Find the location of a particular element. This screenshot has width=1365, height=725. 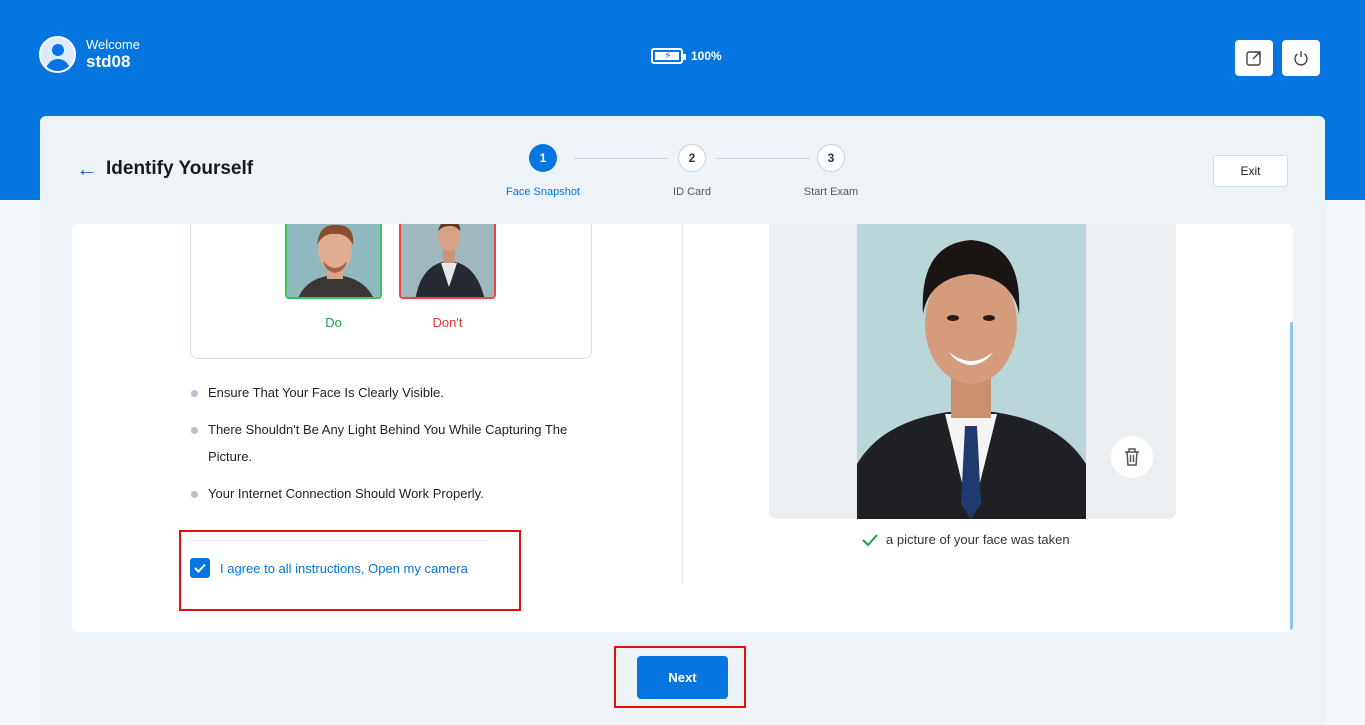

power-button is located at coordinates (1301, 58).